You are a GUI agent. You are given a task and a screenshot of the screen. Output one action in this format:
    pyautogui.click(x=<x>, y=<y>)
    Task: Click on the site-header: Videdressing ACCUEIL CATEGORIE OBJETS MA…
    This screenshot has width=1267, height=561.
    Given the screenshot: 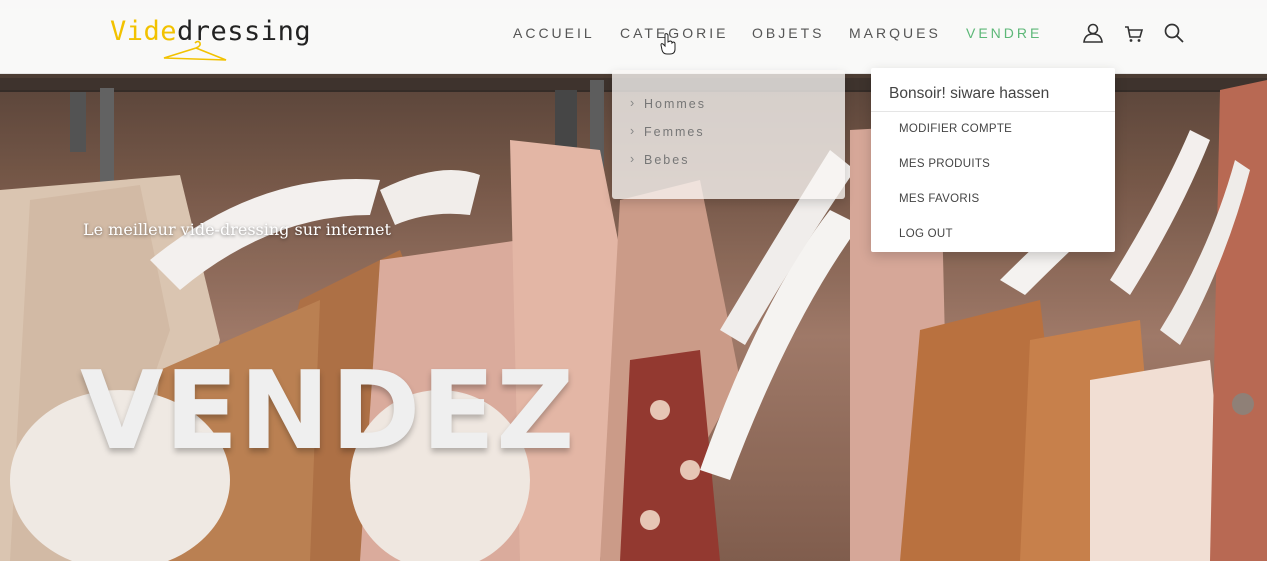 What is the action you would take?
    pyautogui.click(x=633, y=37)
    